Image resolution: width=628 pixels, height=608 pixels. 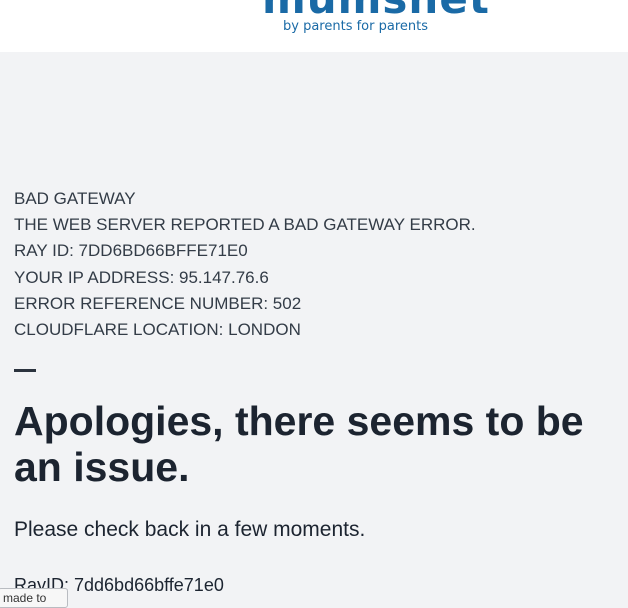 What do you see at coordinates (141, 277) in the screenshot?
I see `ip-address-line: YOUR IP ADDRESS: 95.147.76.6` at bounding box center [141, 277].